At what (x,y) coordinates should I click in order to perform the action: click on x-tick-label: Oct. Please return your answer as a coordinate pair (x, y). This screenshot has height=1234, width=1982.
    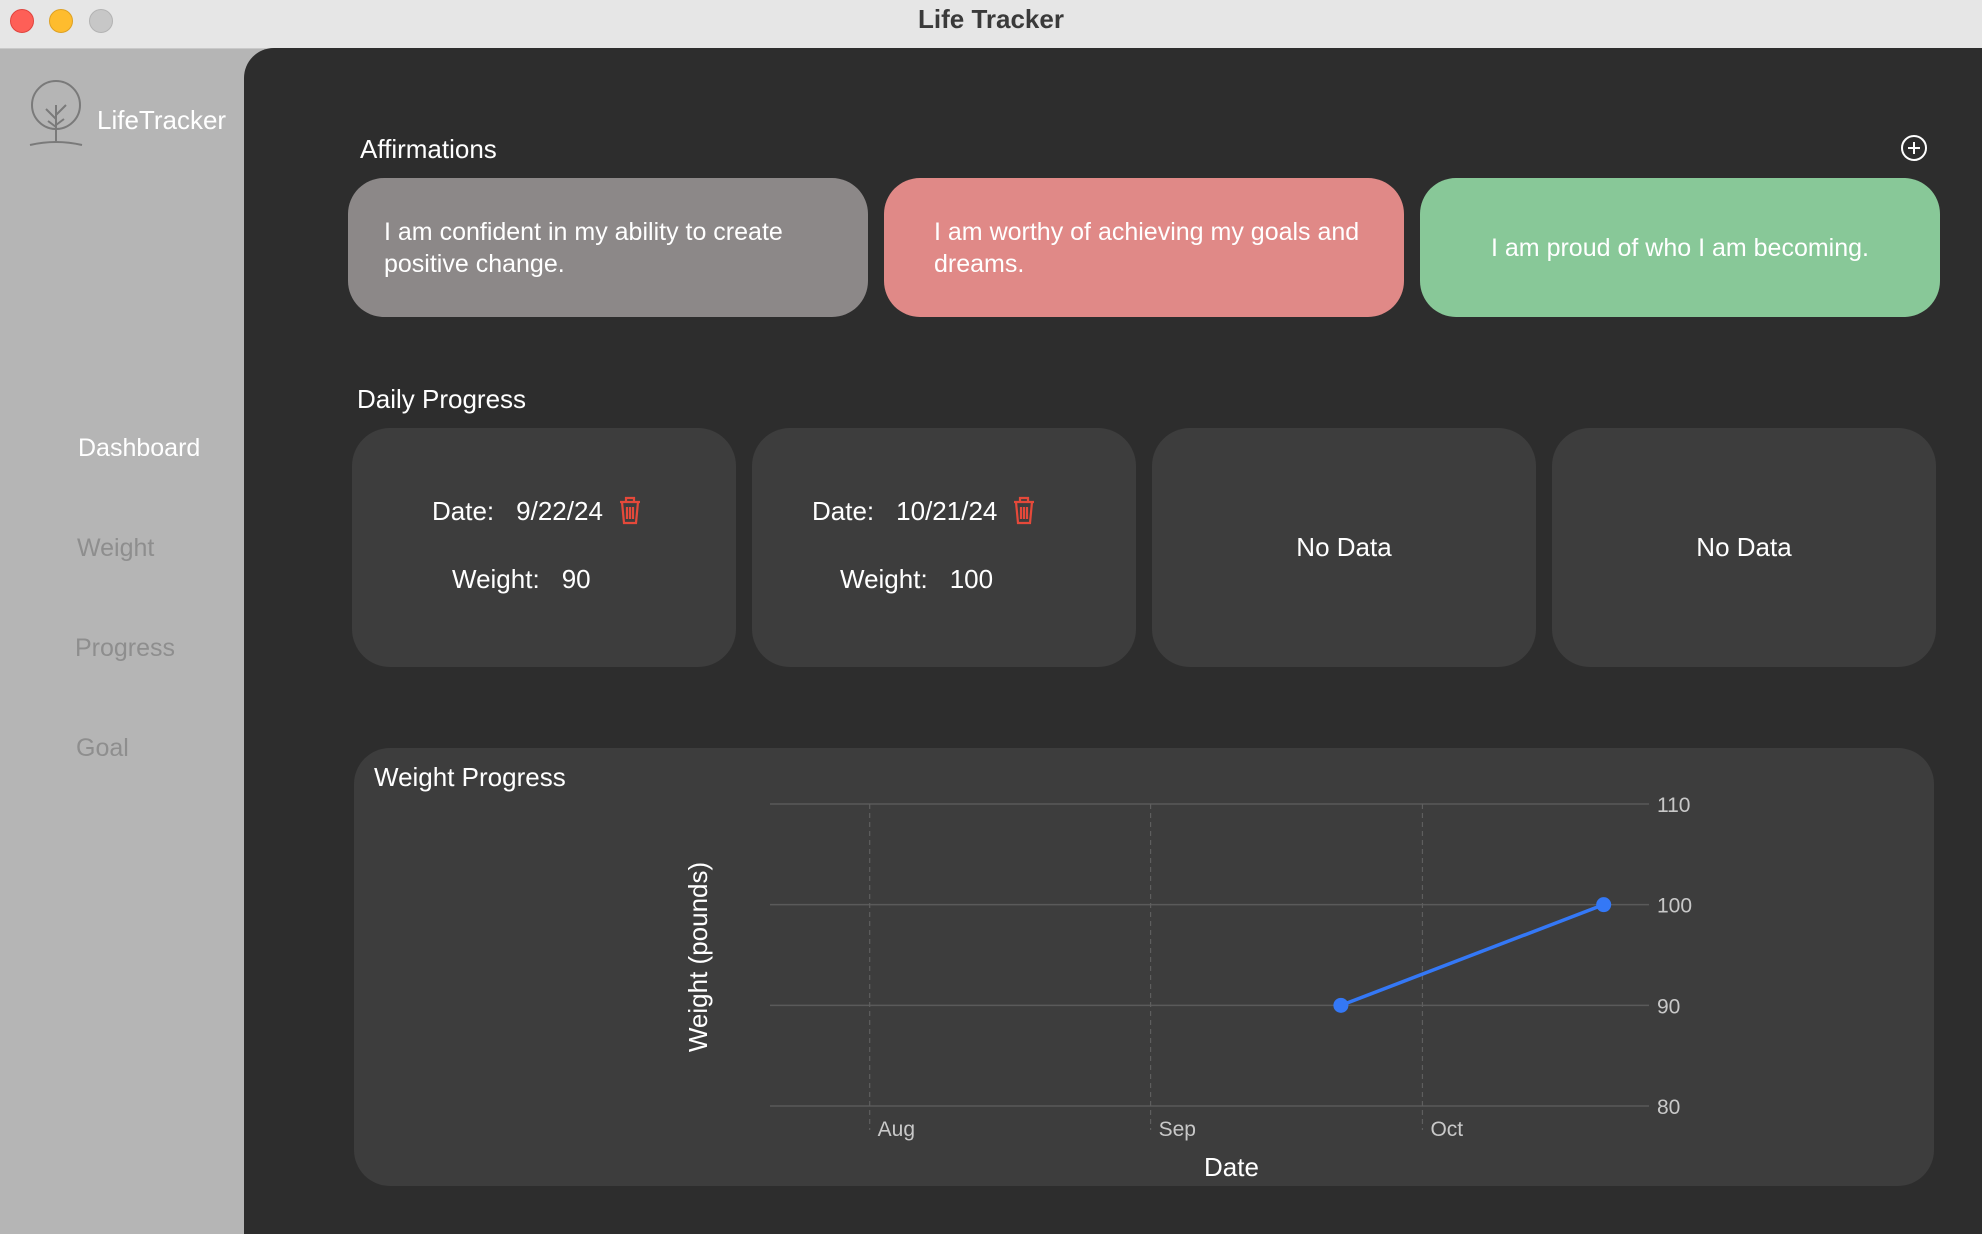
    Looking at the image, I should click on (1446, 1129).